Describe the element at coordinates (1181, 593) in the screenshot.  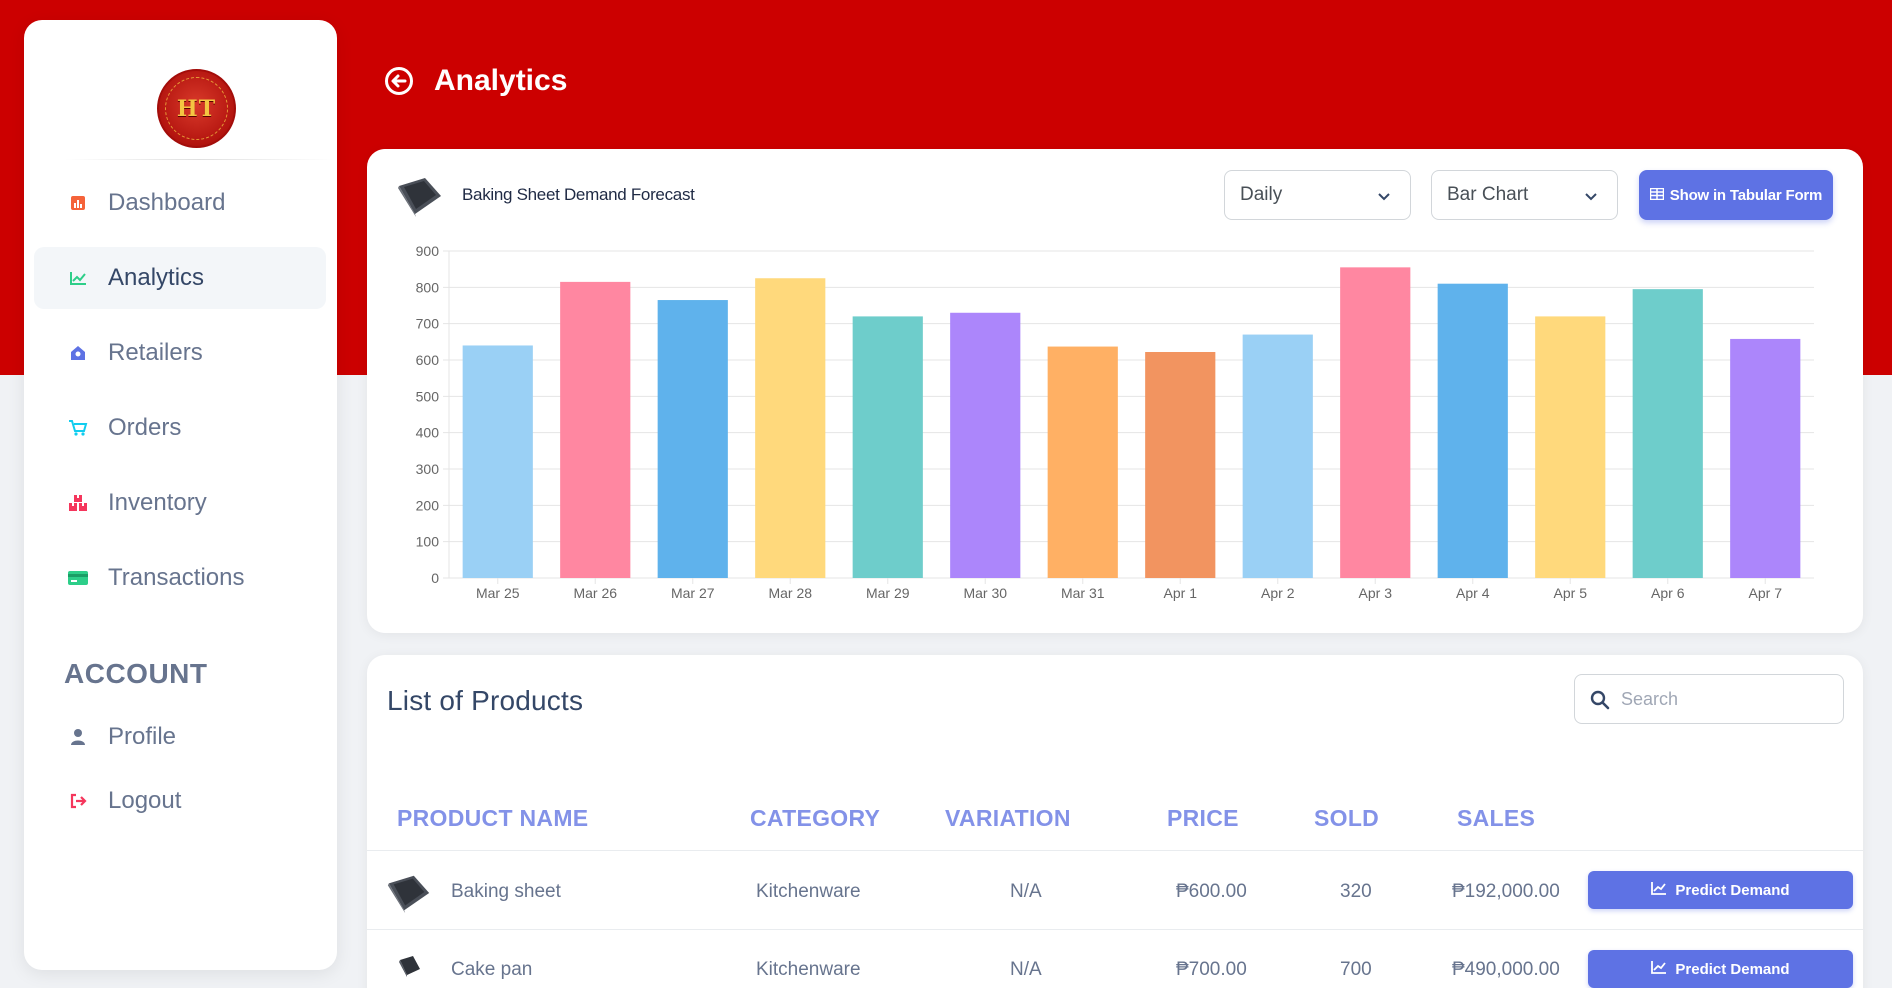
I see `x-tick-label: Apr 1` at that location.